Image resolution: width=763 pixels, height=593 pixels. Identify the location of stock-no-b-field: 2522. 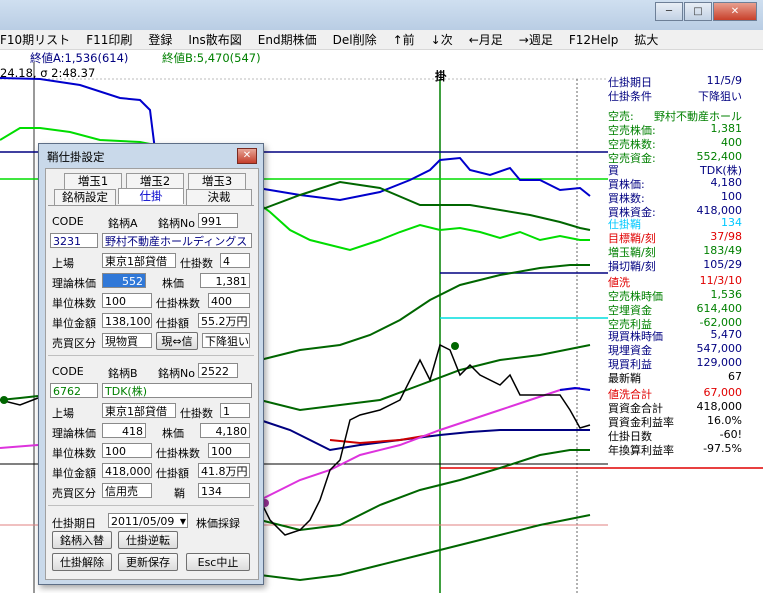
(218, 370).